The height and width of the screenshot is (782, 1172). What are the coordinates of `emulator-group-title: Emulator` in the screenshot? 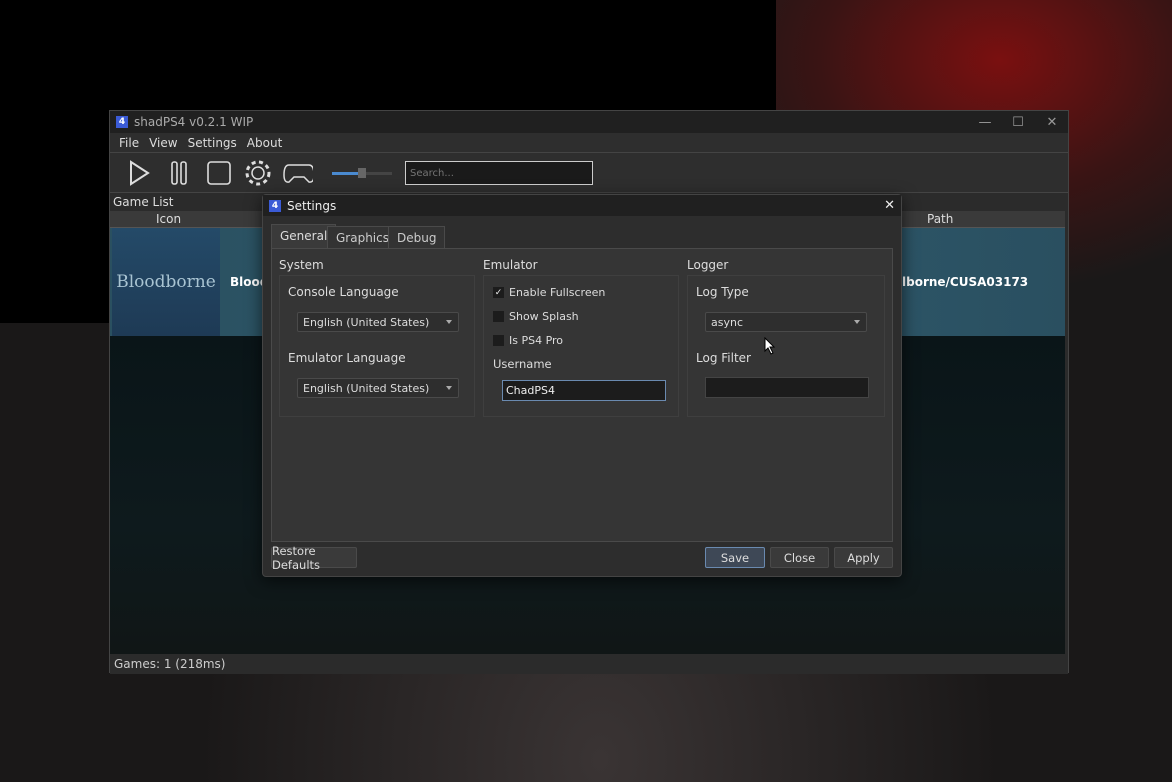 It's located at (510, 265).